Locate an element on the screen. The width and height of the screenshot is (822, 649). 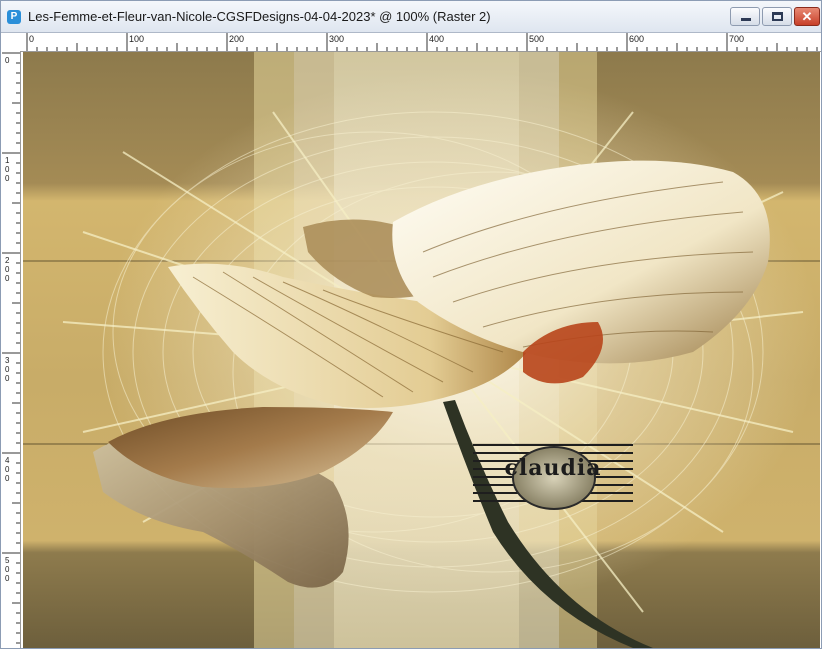
horizontal-ruler: 0 100 200 300 400 500 600 700 is located at coordinates (420, 42).